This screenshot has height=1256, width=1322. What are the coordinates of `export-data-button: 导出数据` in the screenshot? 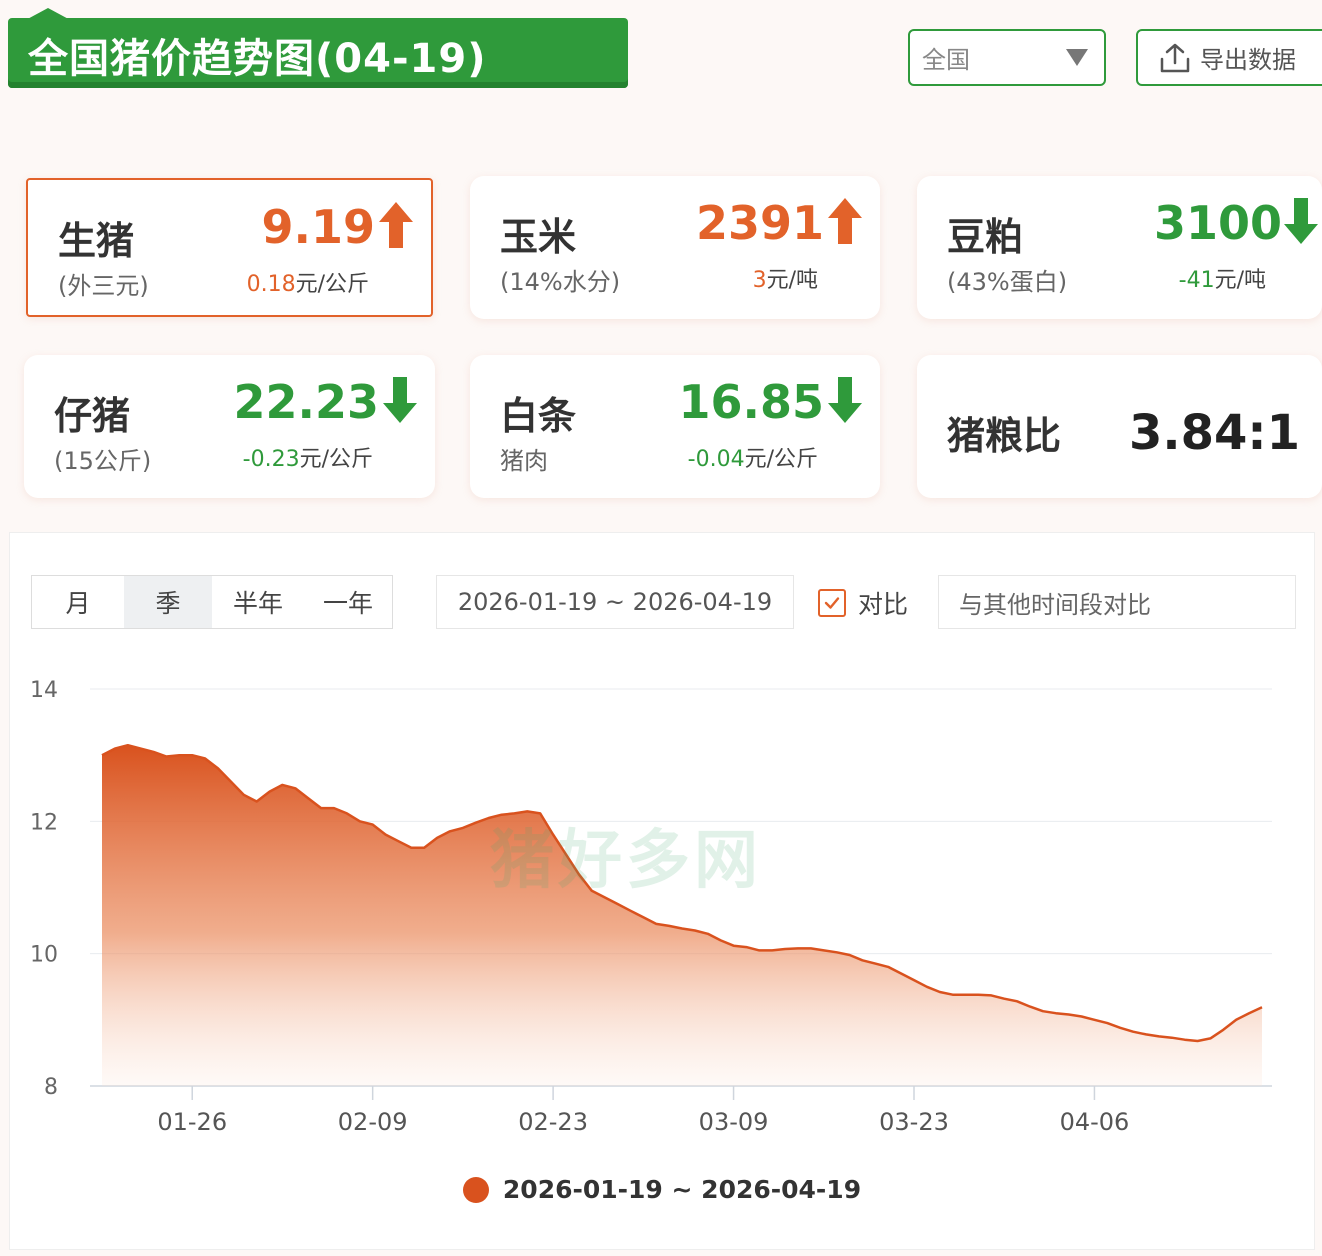 It's located at (1229, 57).